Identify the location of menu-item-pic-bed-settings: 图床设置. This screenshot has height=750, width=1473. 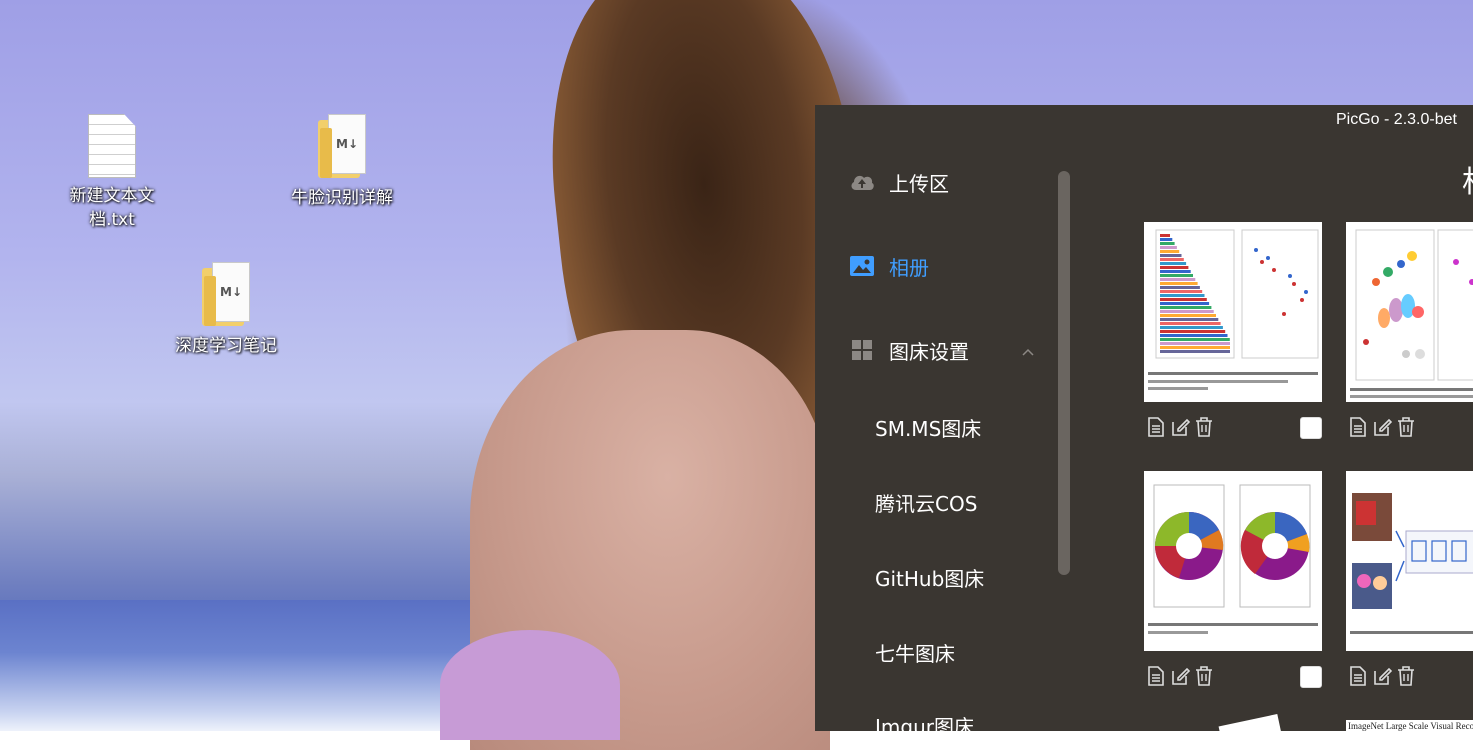
(935, 350).